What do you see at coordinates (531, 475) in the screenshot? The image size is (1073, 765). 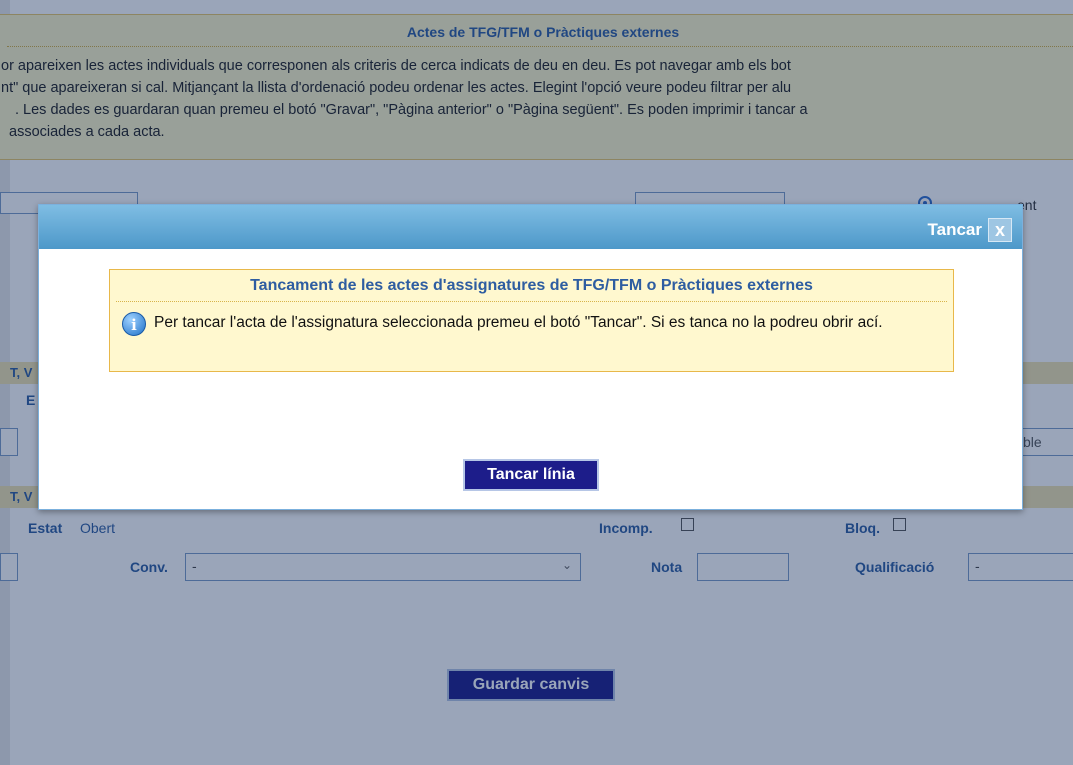 I see `close-line-button: Tancar línia` at bounding box center [531, 475].